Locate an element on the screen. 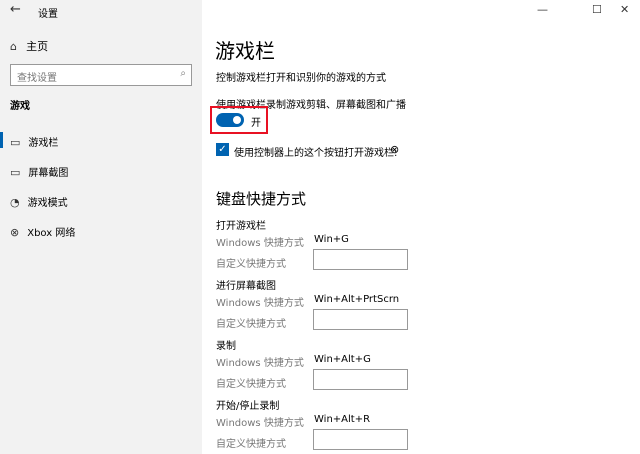 This screenshot has height=454, width=640. shortcuts-heading: 键盘快捷方式 is located at coordinates (261, 199).